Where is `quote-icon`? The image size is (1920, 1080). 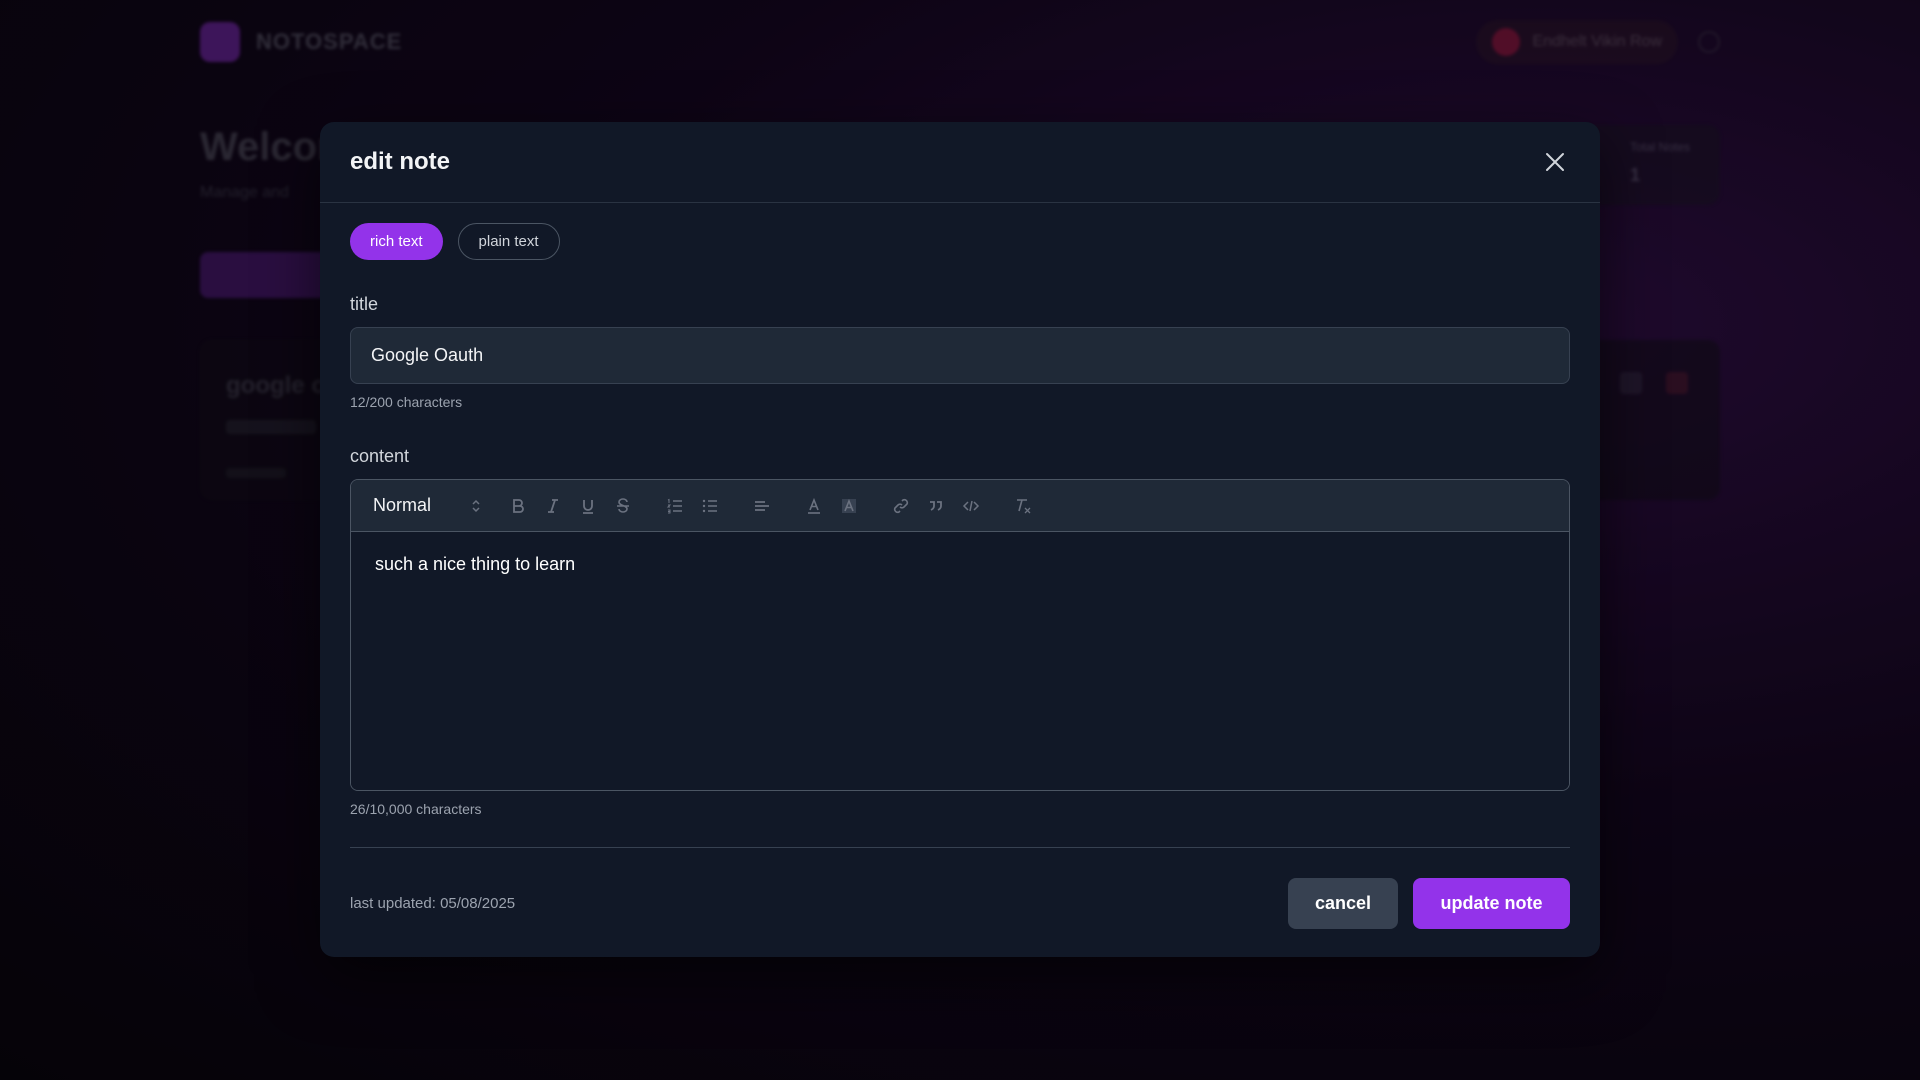
quote-icon is located at coordinates (936, 506).